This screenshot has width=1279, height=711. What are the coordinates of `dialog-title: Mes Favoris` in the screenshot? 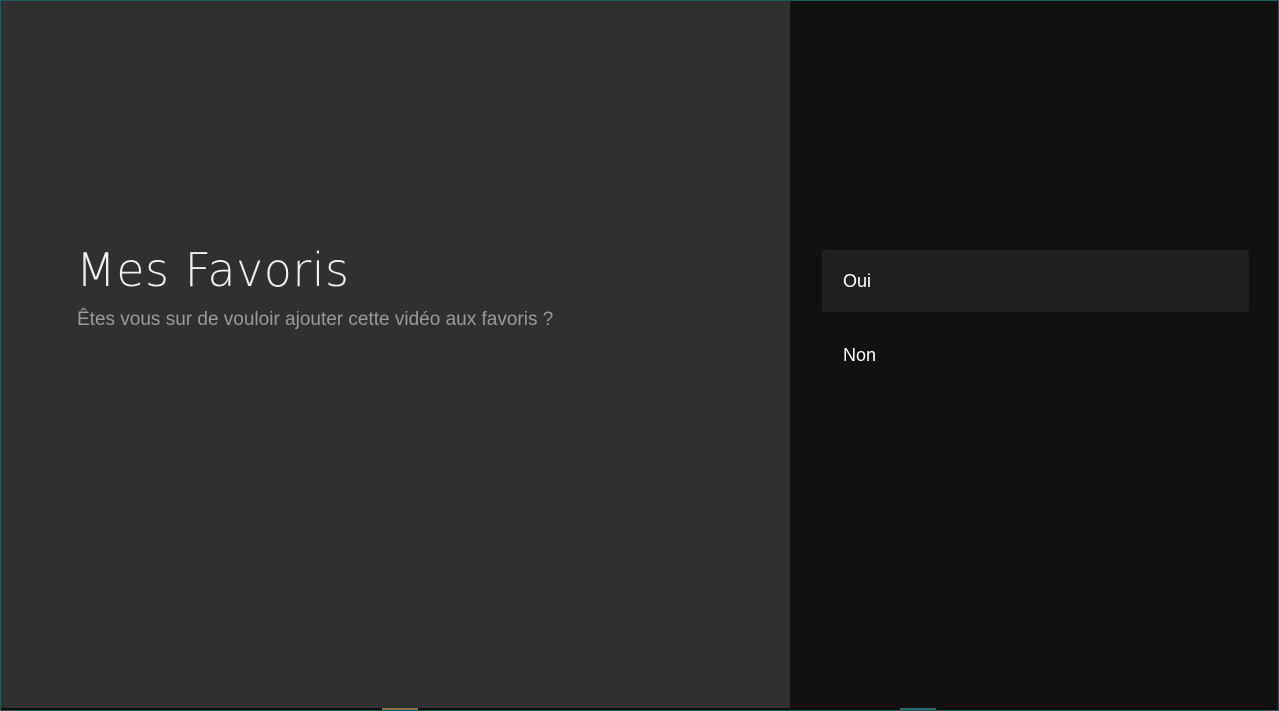 It's located at (213, 270).